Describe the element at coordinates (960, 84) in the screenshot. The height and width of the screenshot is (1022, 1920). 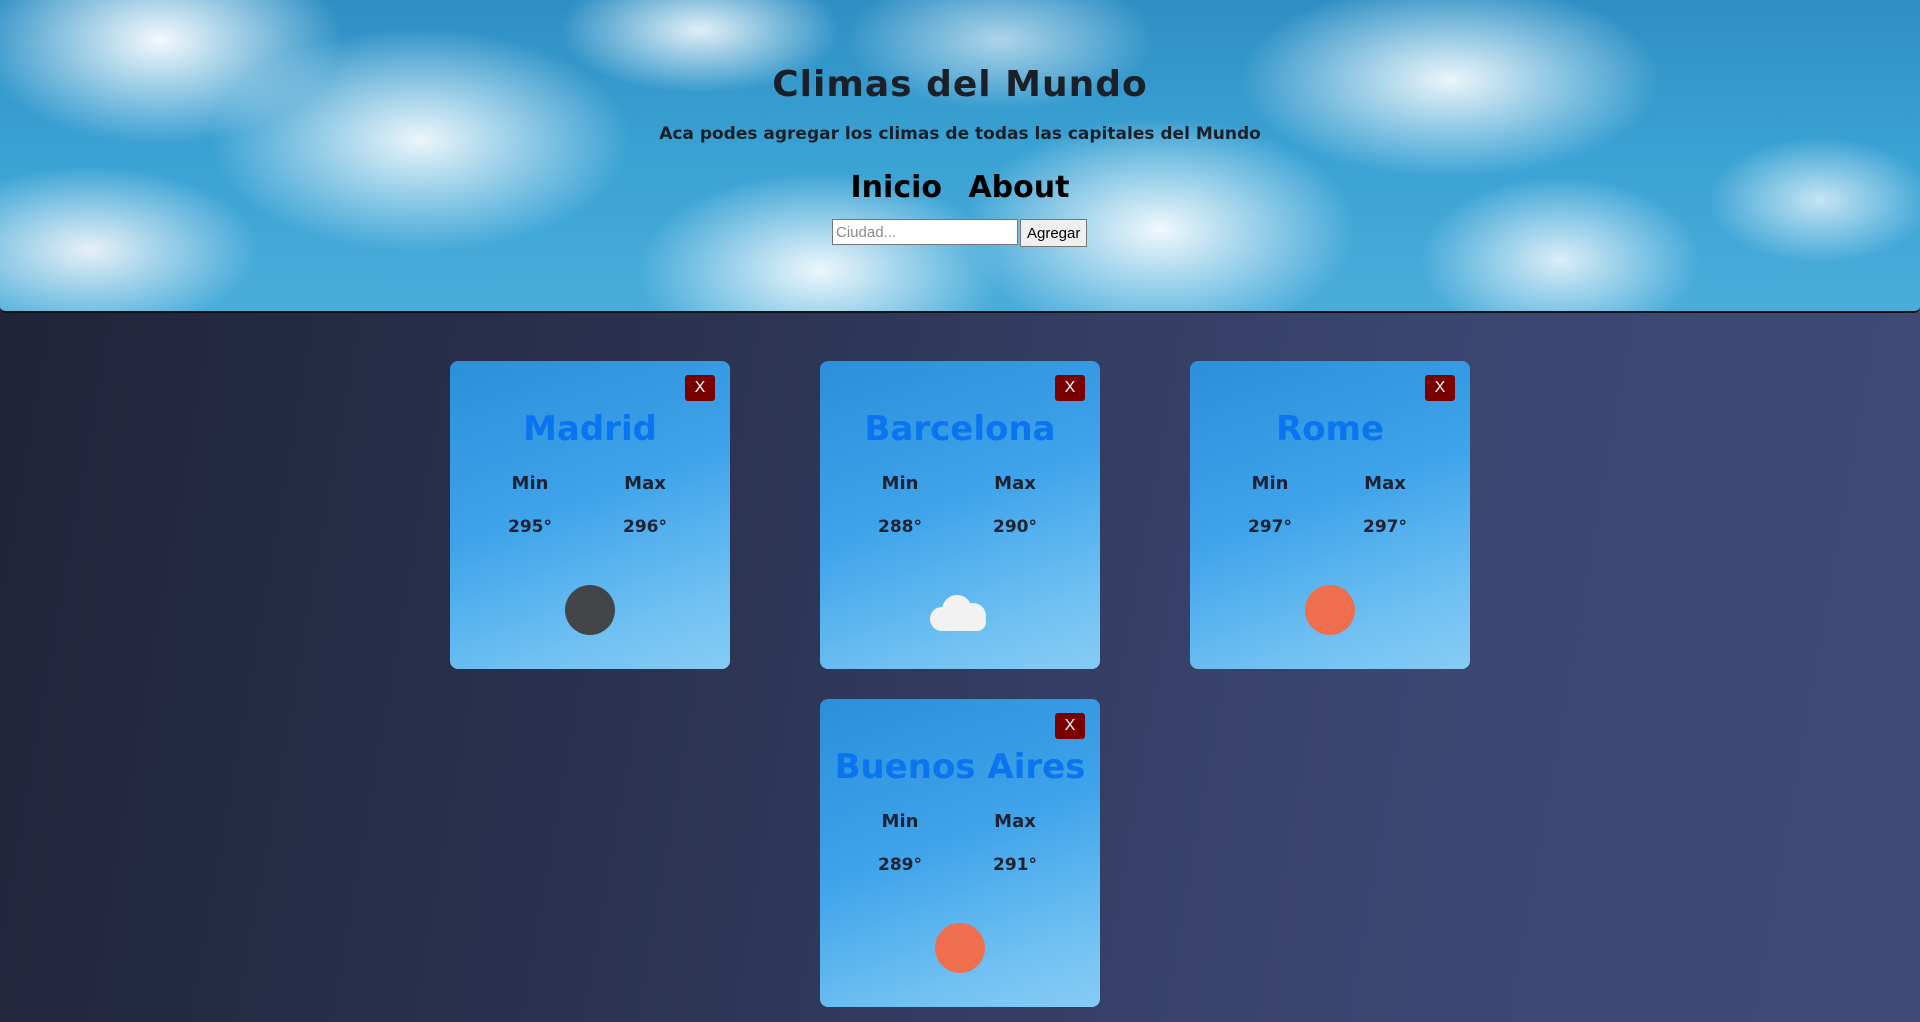
I see `page-title: Climas del Mundo` at that location.